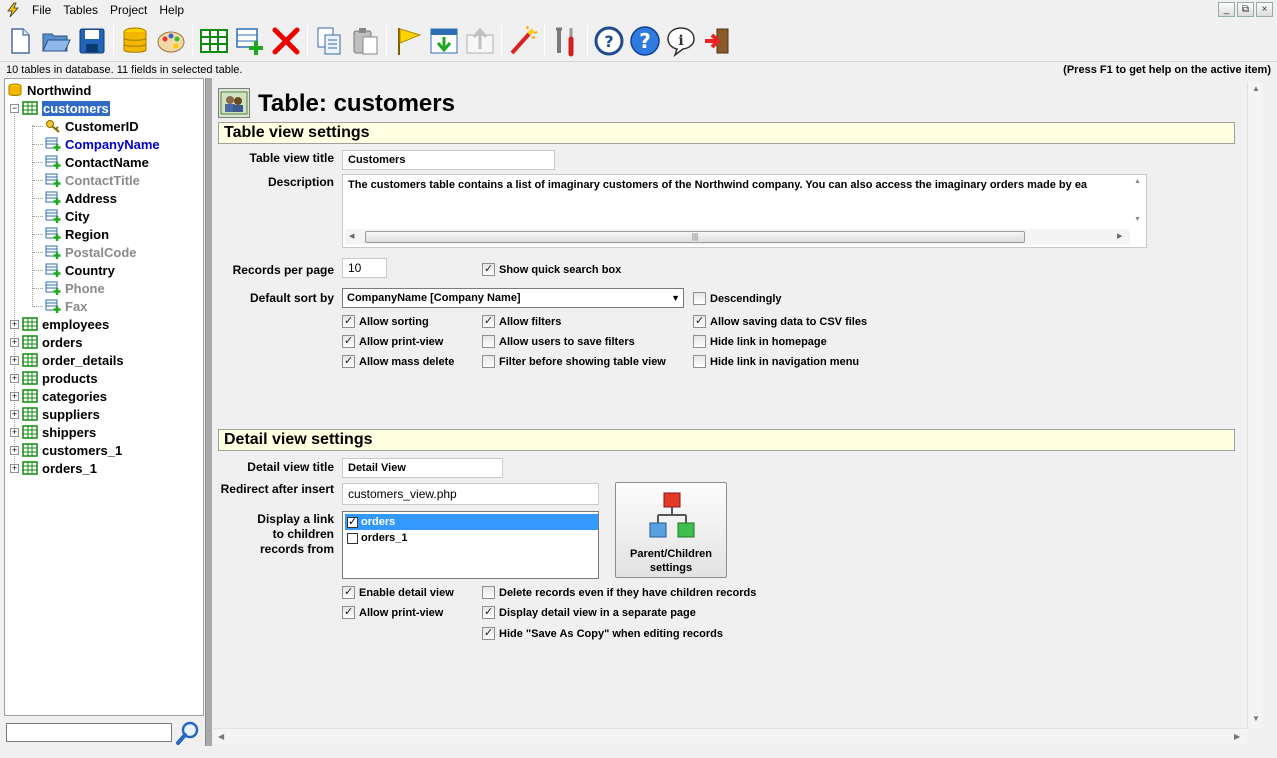  I want to click on wizard-icon, so click(523, 41).